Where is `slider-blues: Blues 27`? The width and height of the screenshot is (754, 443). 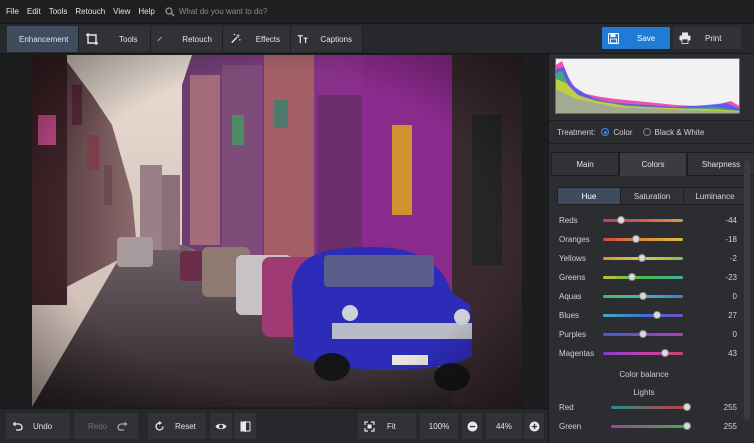 slider-blues: Blues 27 is located at coordinates (649, 315).